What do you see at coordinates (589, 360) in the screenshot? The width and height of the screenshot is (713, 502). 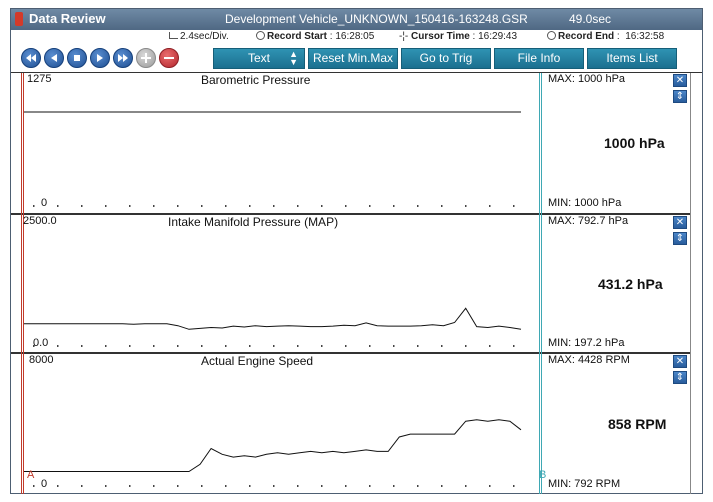 I see `engine-speed-max: MAX: 4428 RPM` at bounding box center [589, 360].